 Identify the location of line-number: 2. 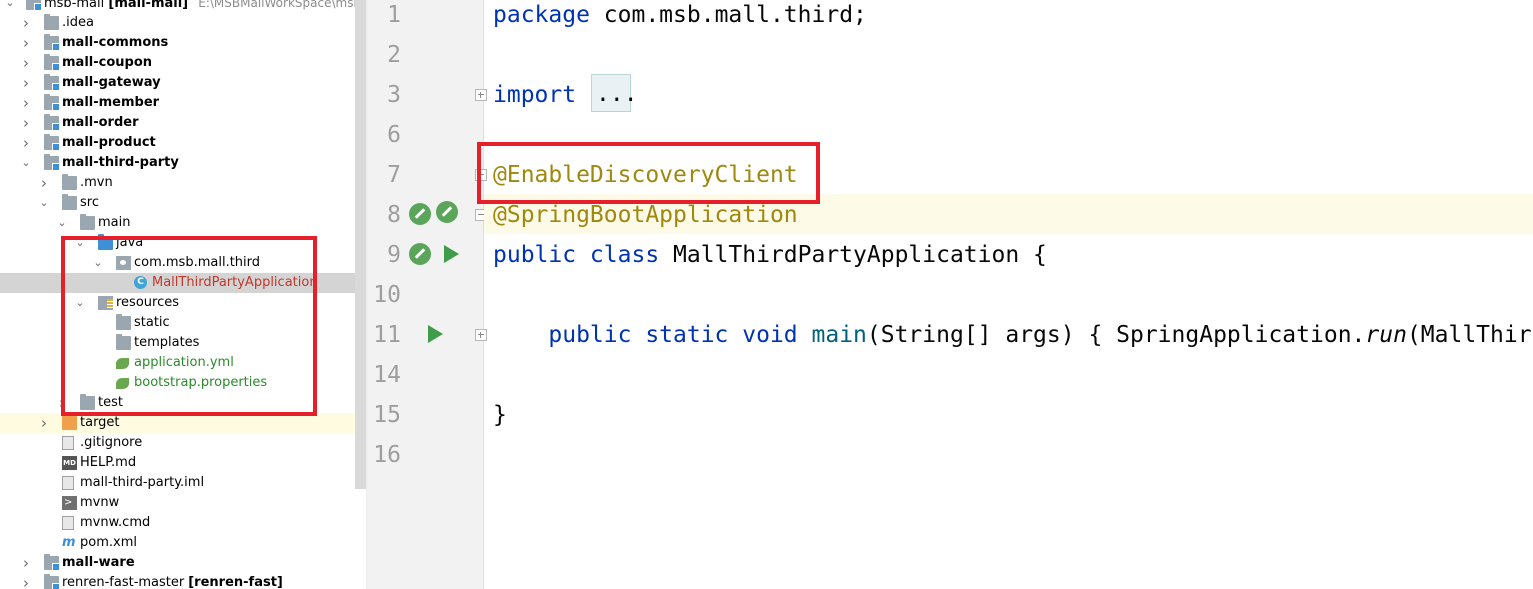
(394, 55).